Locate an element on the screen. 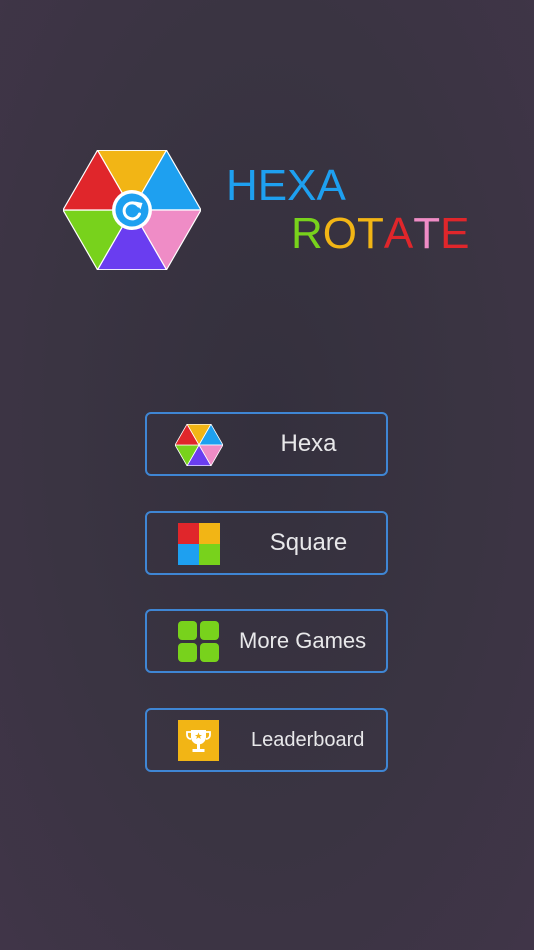 The height and width of the screenshot is (950, 534). leaderboard-button: Leaderboard is located at coordinates (266, 740).